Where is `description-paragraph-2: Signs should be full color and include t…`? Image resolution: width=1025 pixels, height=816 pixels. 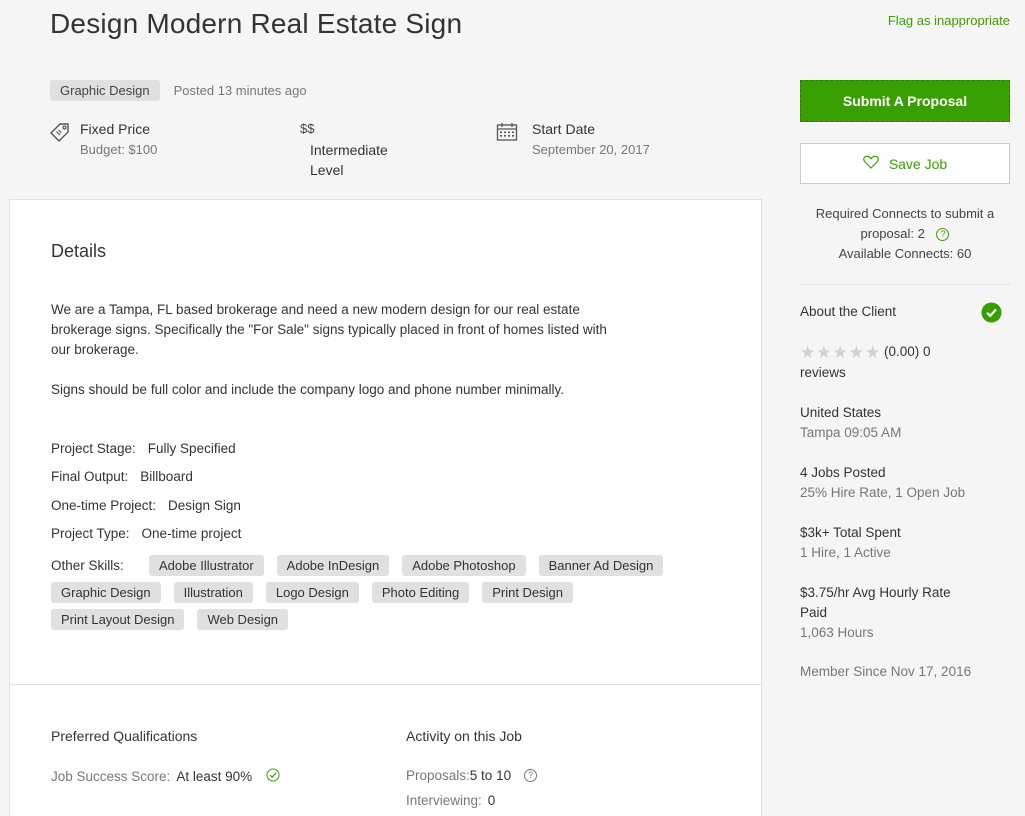 description-paragraph-2: Signs should be full color and include t… is located at coordinates (308, 389).